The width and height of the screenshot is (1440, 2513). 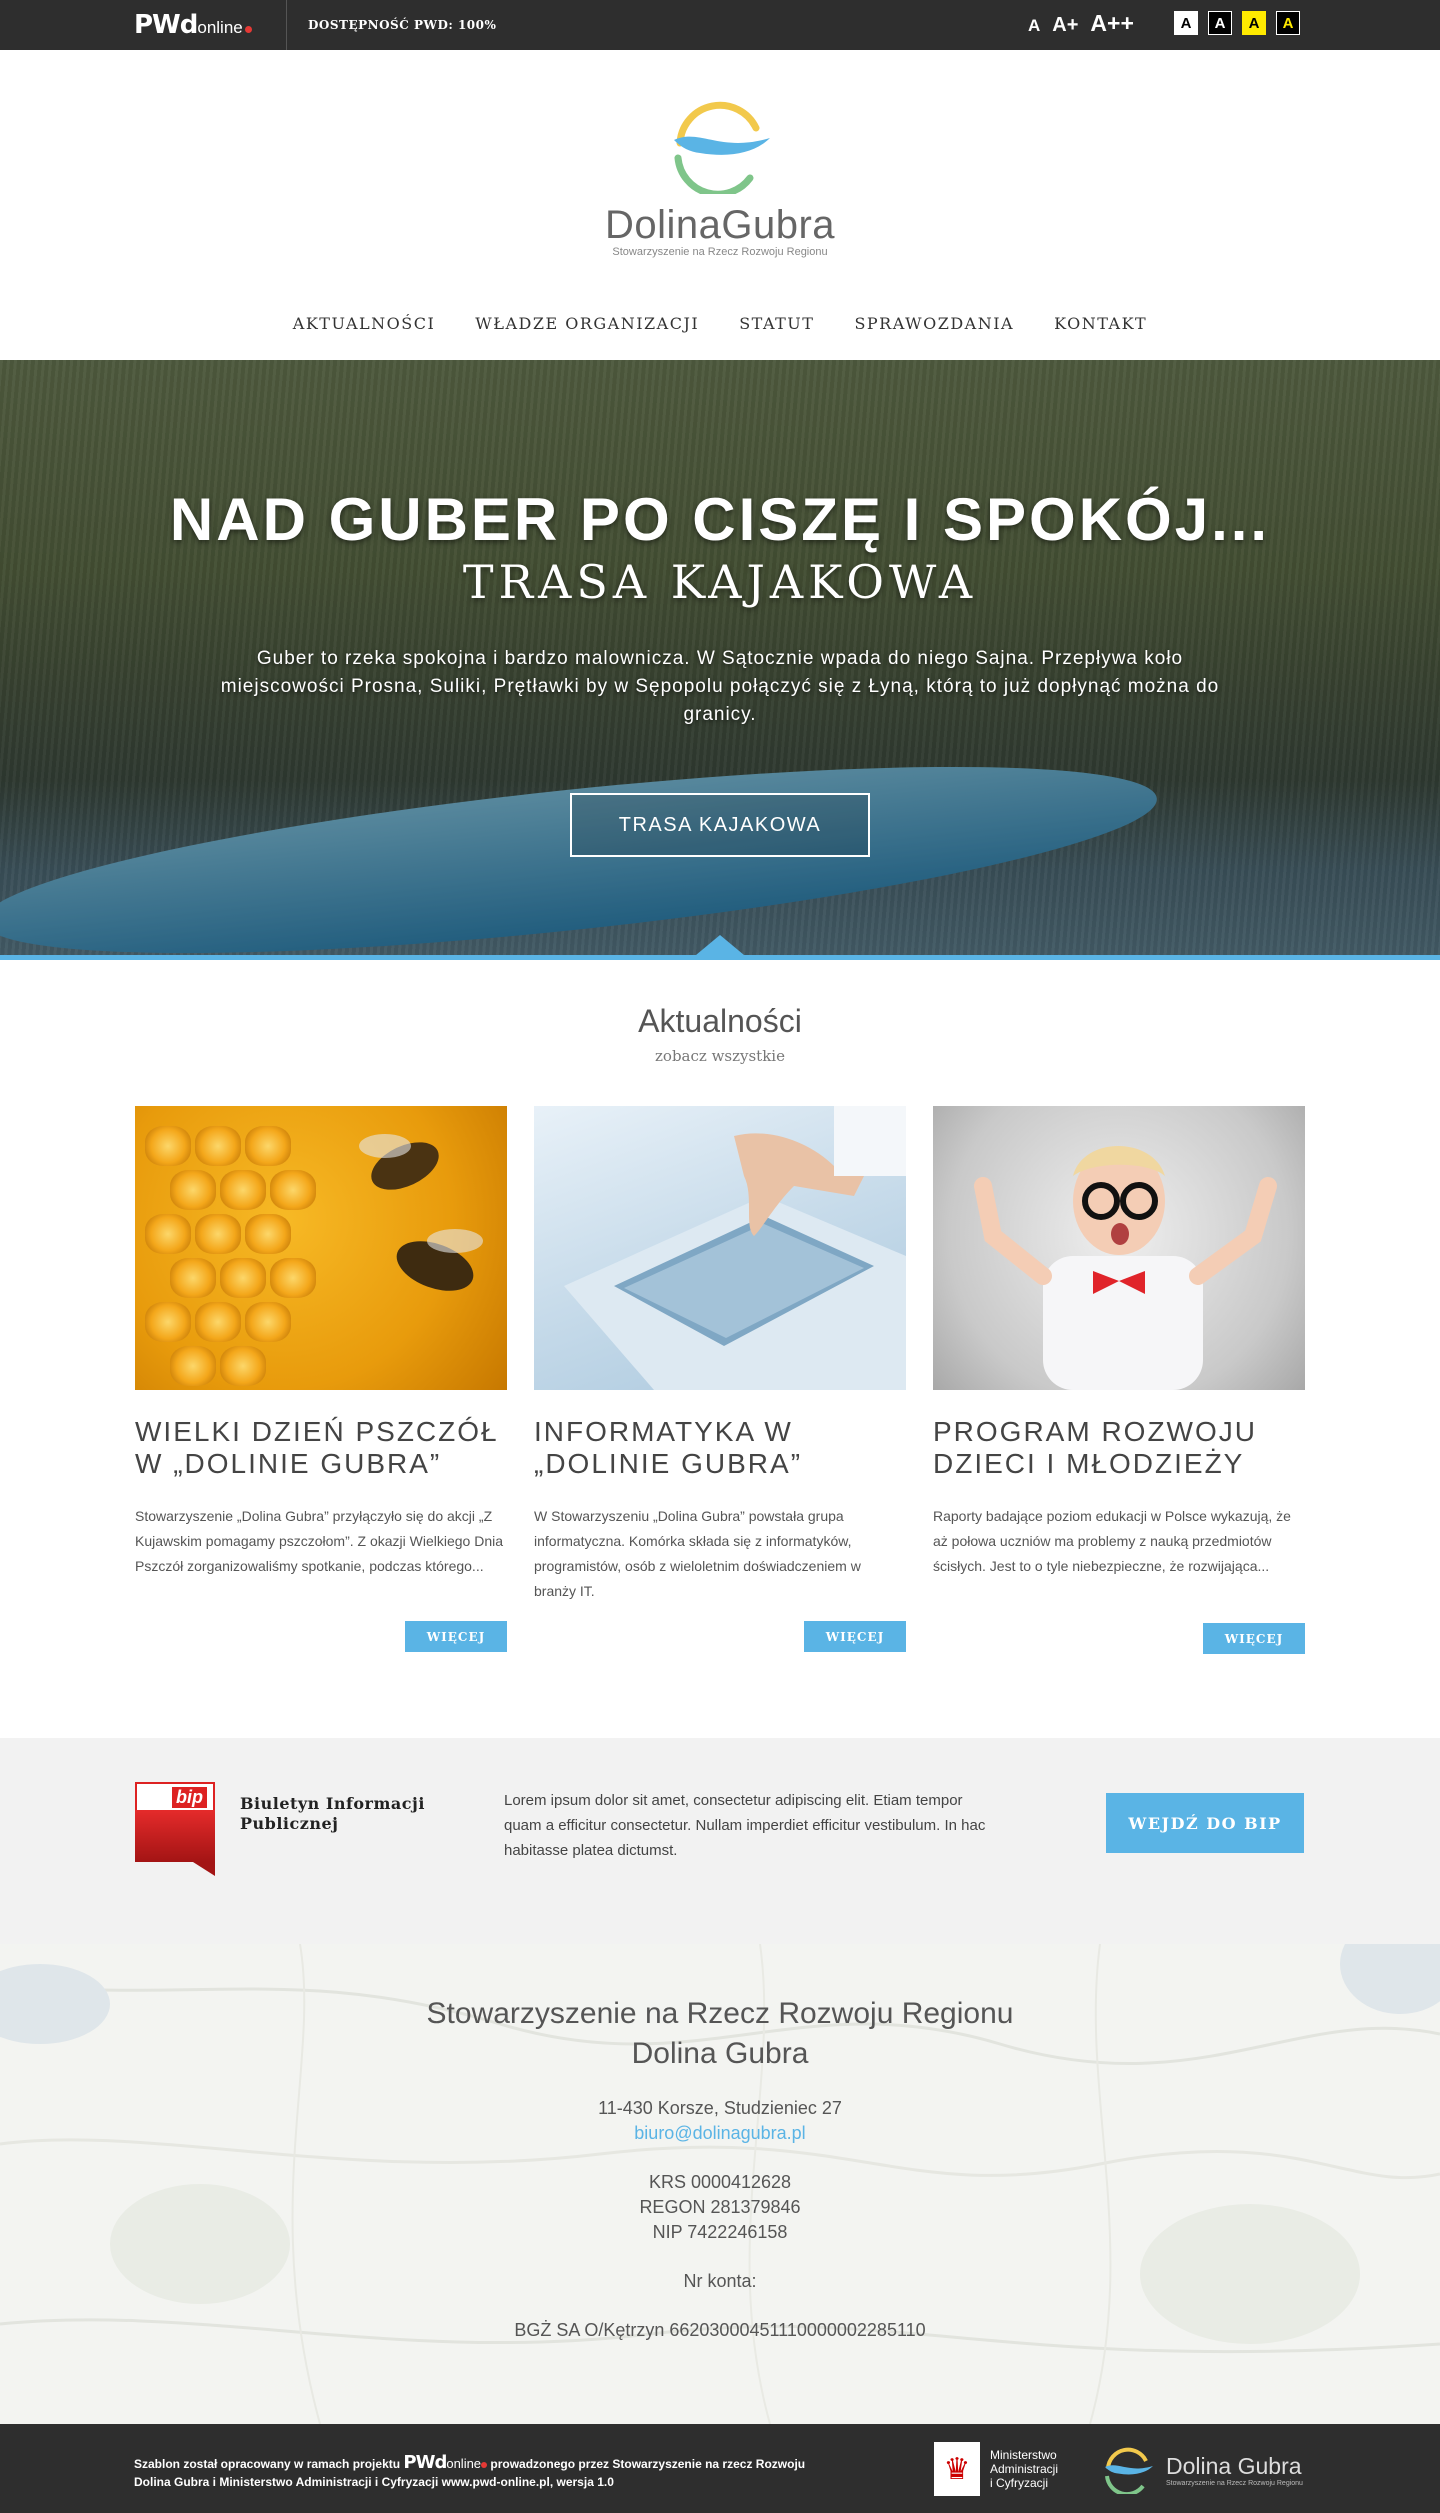 I want to click on nav-item-wladze: WŁADZE ORGANIZACJI, so click(x=587, y=323).